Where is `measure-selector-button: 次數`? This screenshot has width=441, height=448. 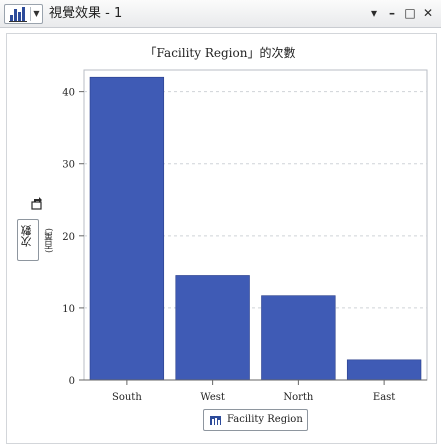
measure-selector-button: 次數 is located at coordinates (28, 240).